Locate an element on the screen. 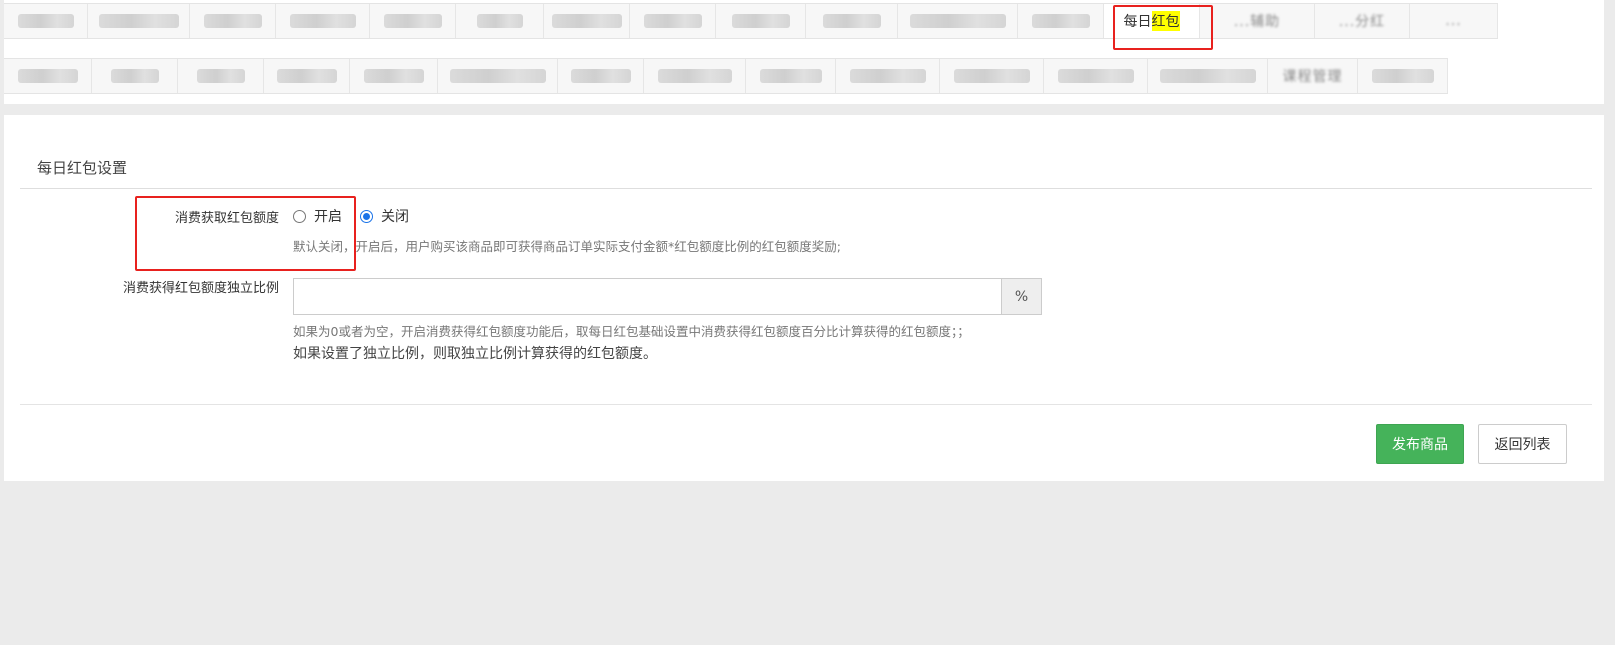 The width and height of the screenshot is (1615, 645). publish-product-button: 发布商品 is located at coordinates (1420, 444).